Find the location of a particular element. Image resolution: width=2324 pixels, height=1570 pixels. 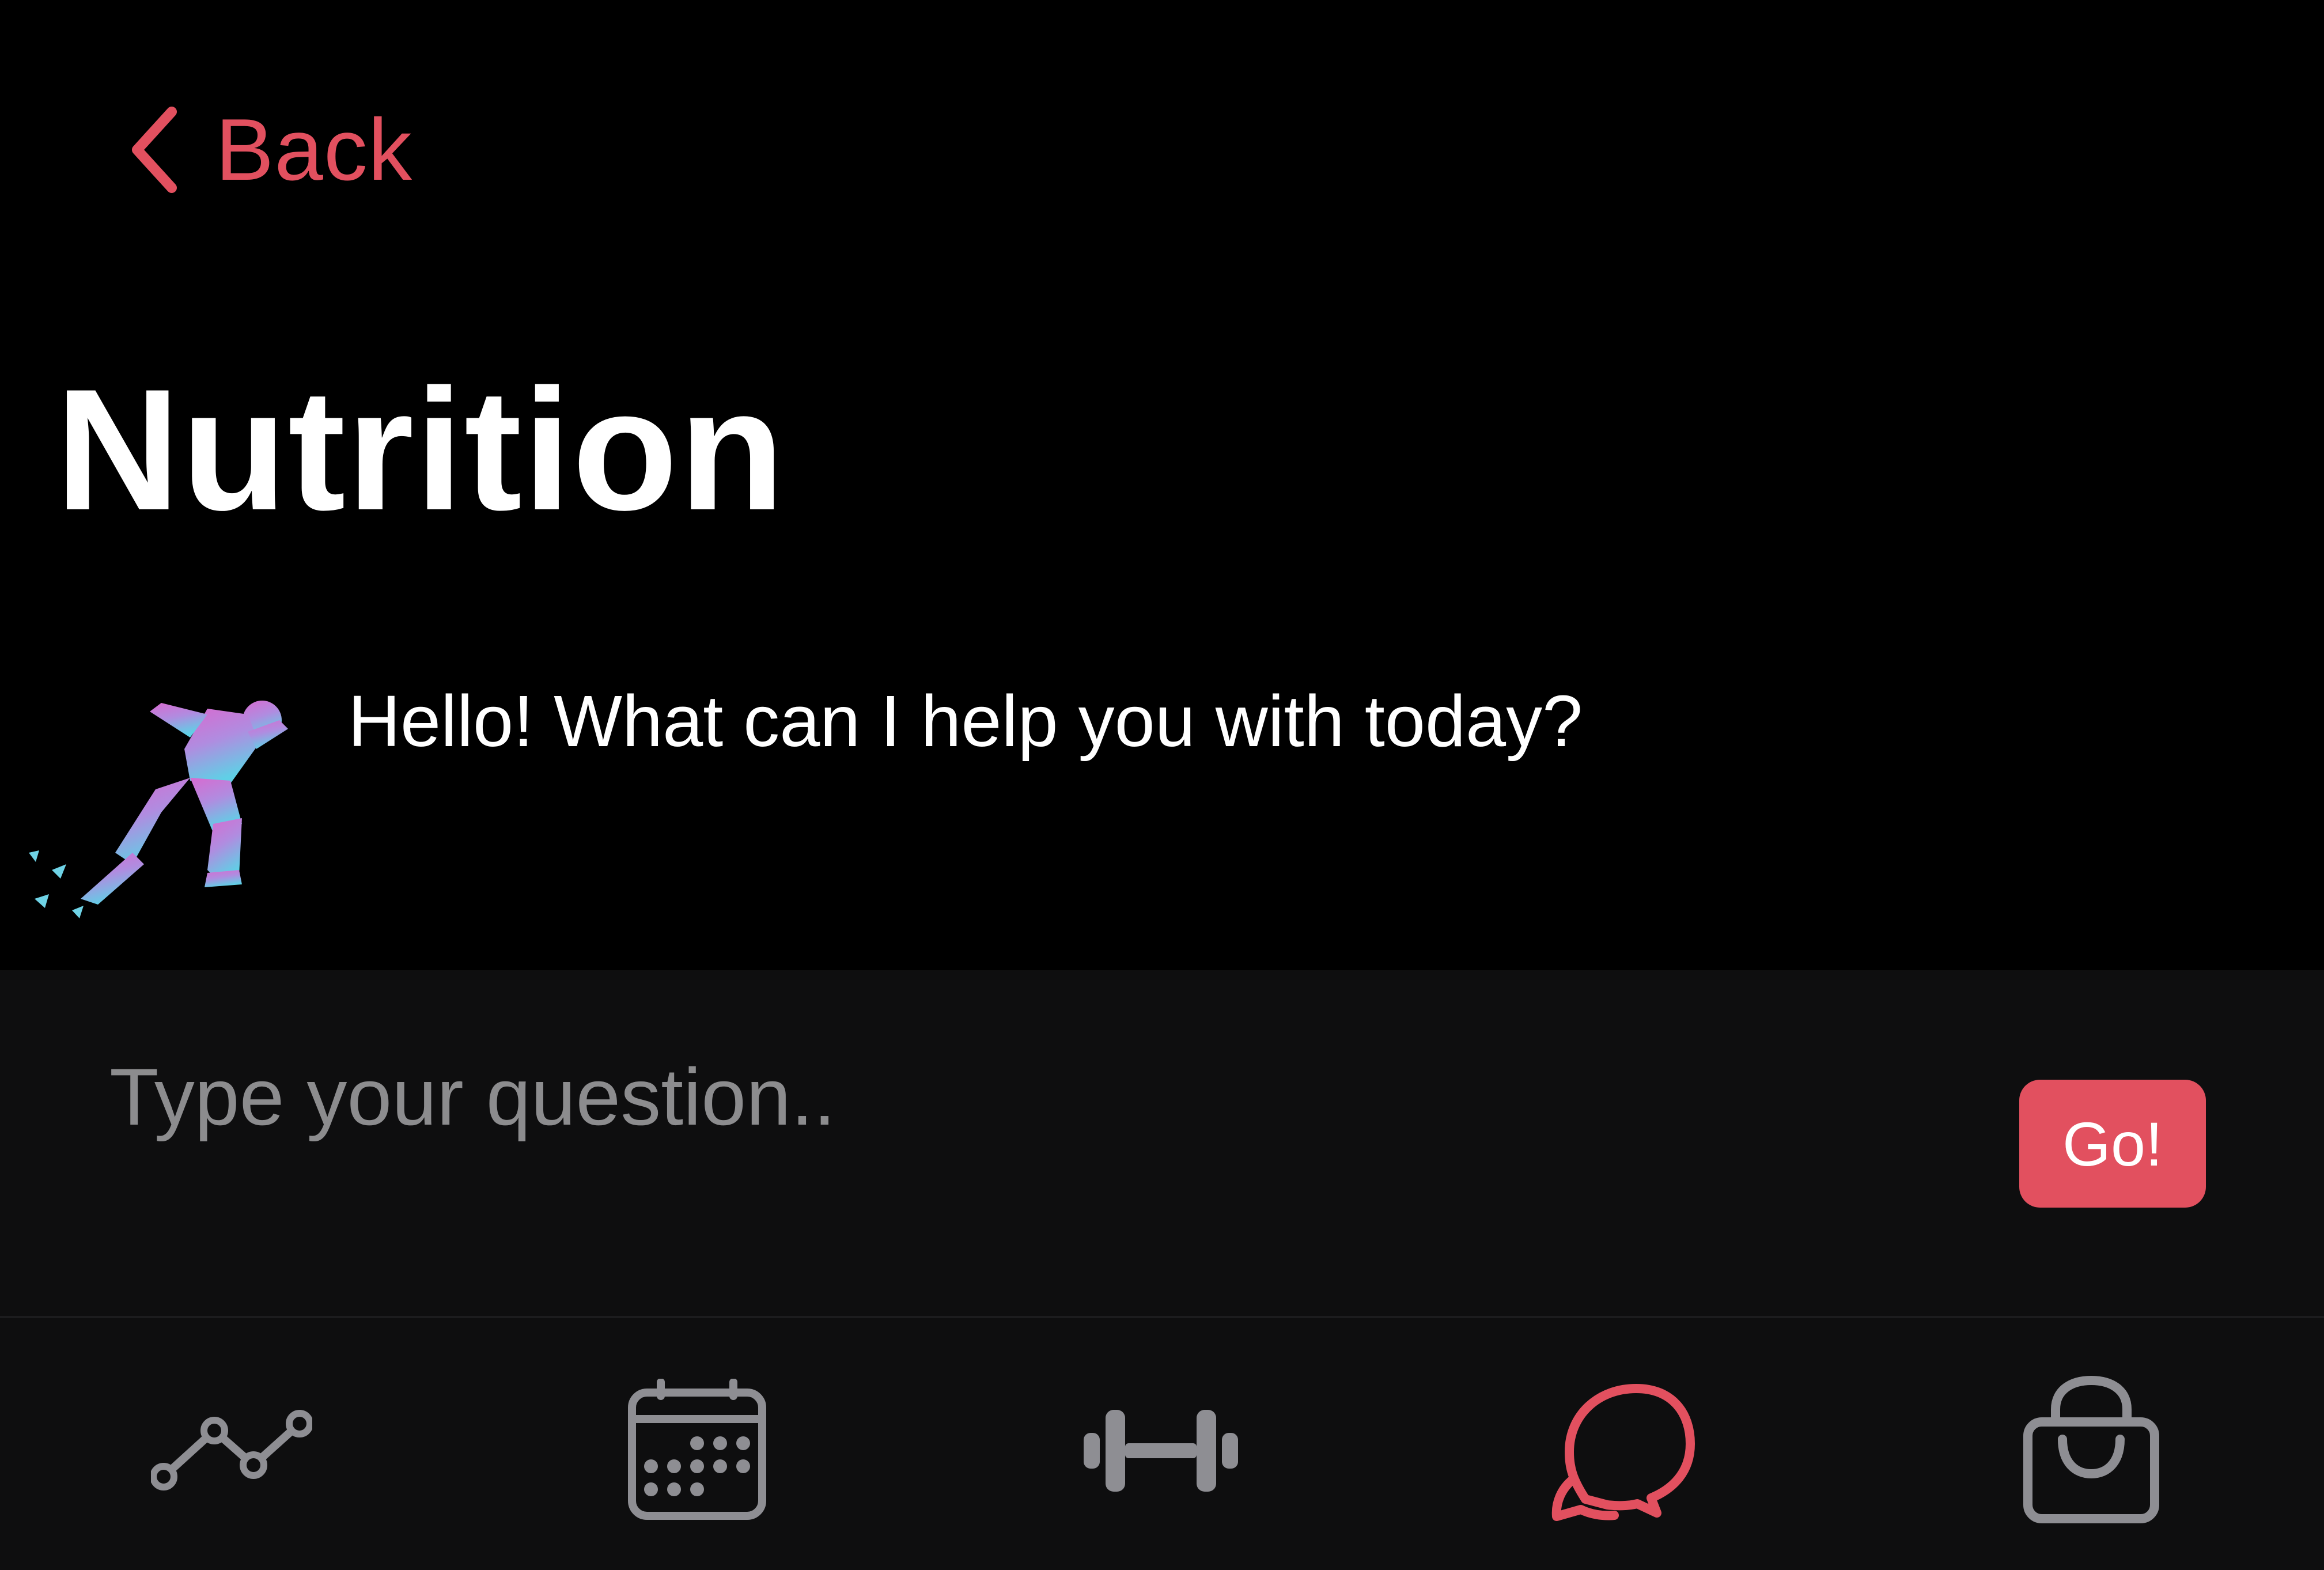

chat-bubbles-icon is located at coordinates (1625, 1451).